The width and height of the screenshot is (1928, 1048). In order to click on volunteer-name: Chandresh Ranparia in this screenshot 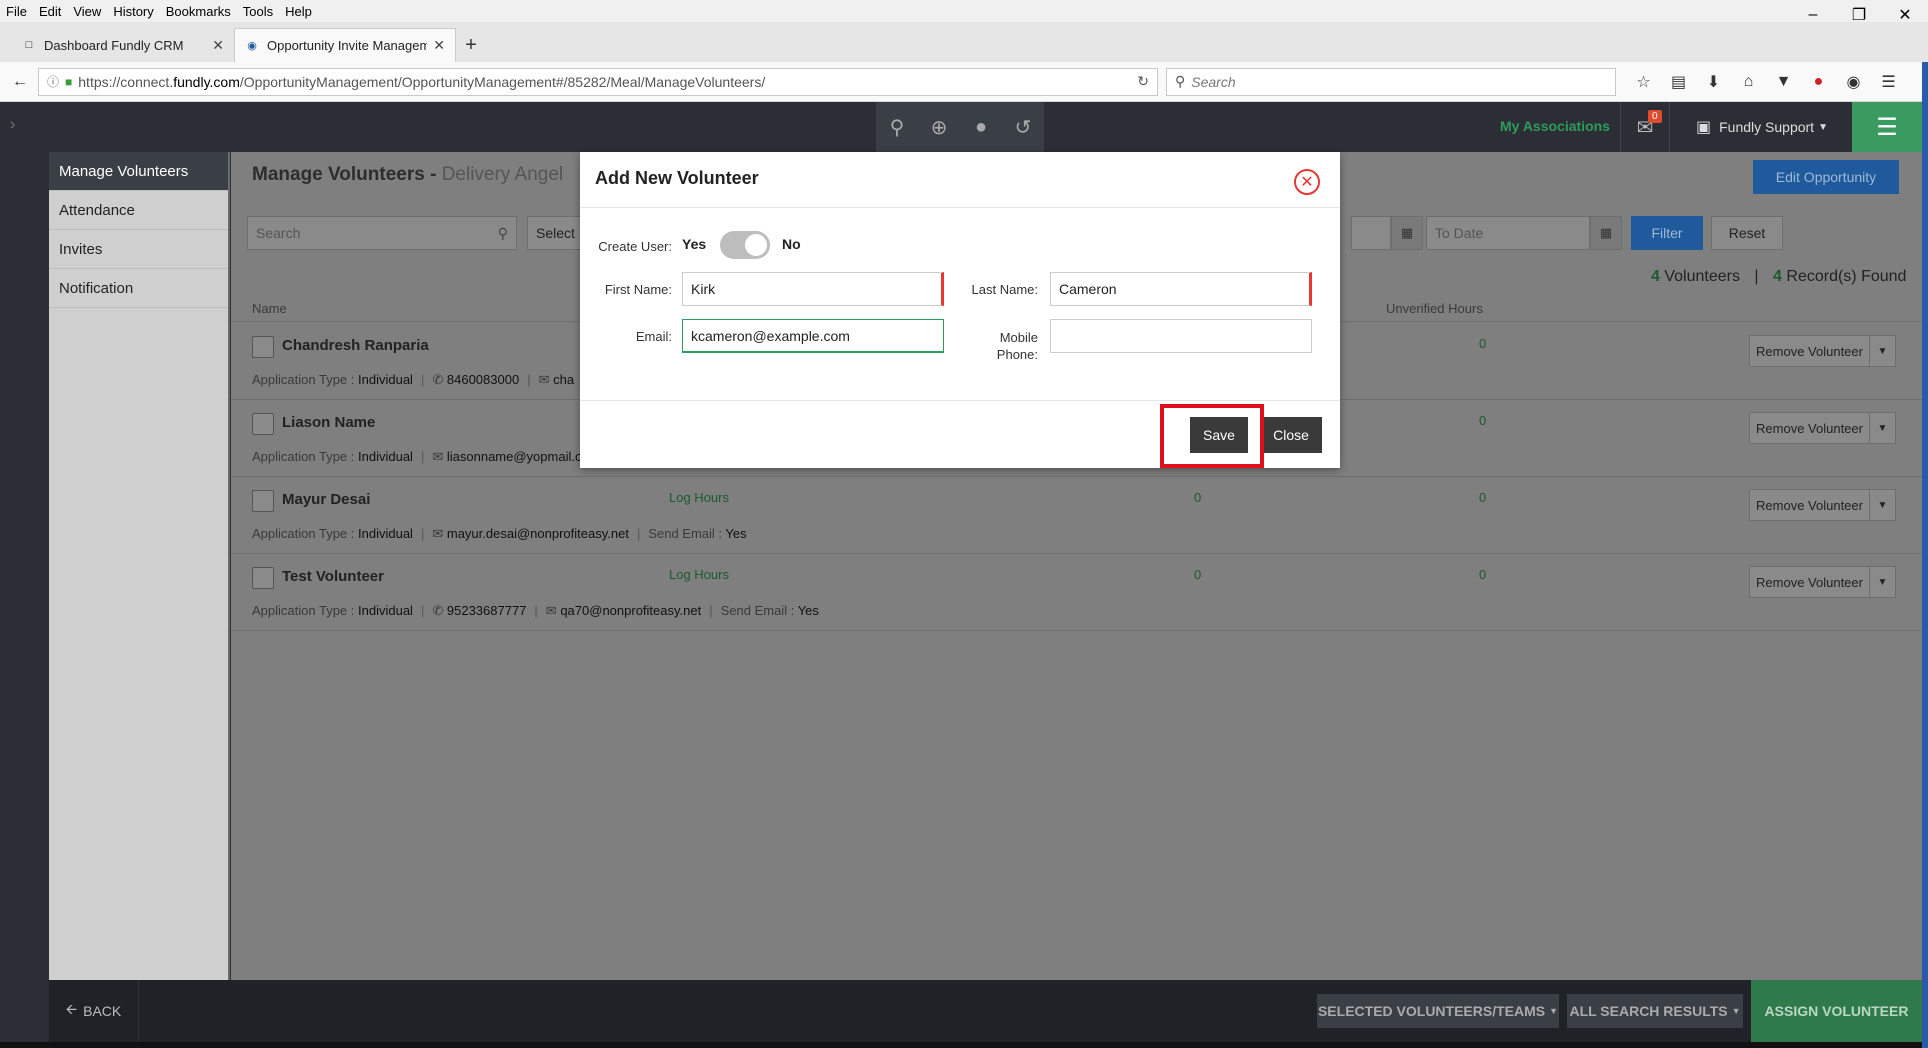, I will do `click(355, 345)`.